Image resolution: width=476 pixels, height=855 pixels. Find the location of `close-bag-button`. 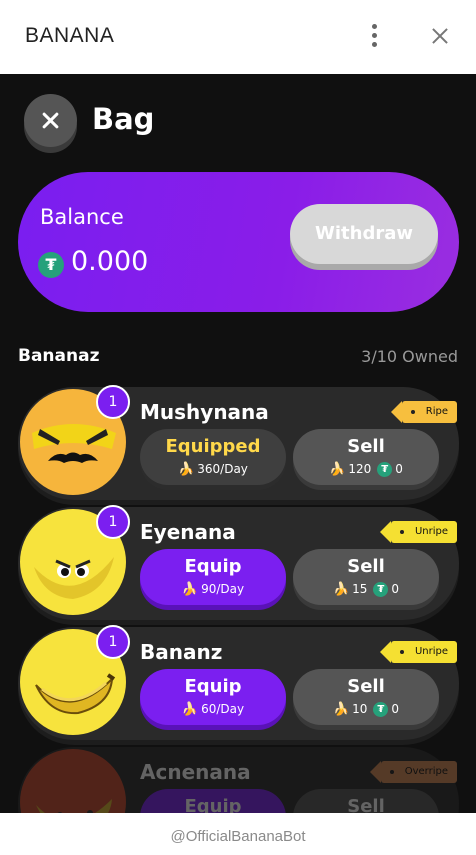

close-bag-button is located at coordinates (50, 120).